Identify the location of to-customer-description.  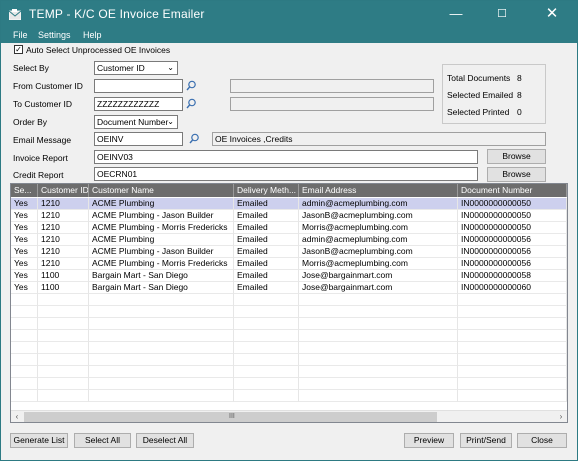
(332, 104).